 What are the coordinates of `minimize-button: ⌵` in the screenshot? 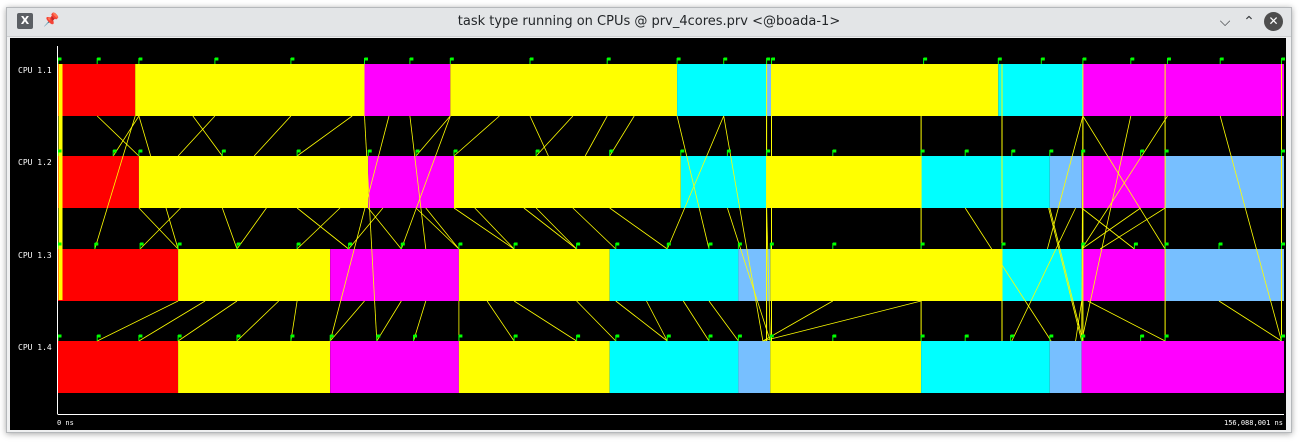 It's located at (1225, 22).